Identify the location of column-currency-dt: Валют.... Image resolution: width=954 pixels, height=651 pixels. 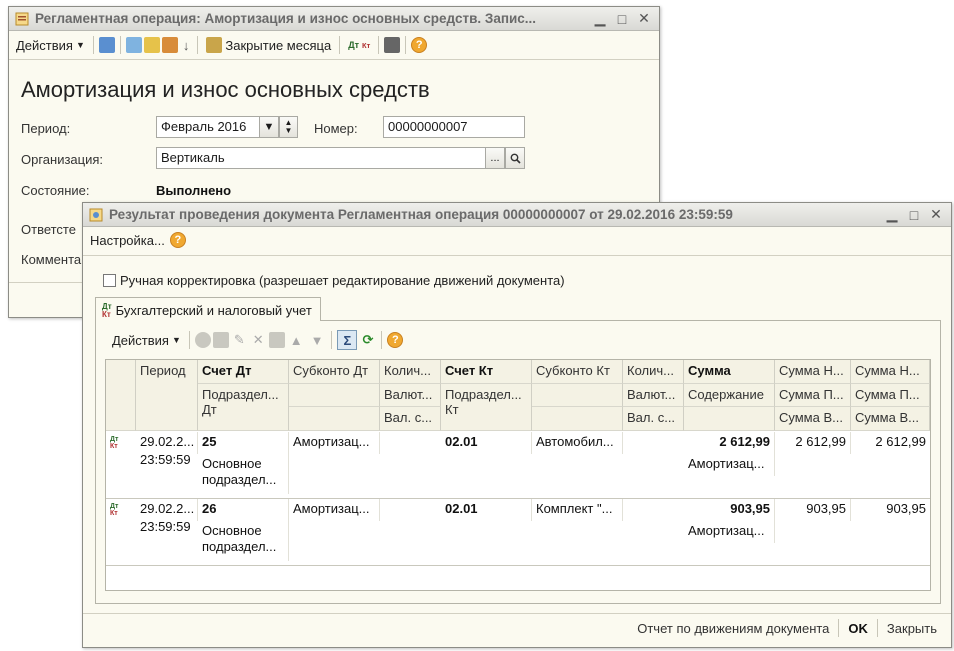
(410, 395).